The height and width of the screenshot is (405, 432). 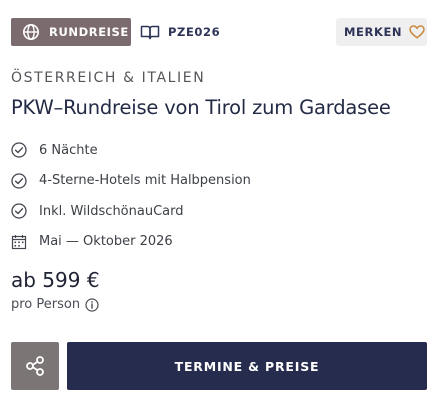 What do you see at coordinates (19, 241) in the screenshot?
I see `calendar-icon` at bounding box center [19, 241].